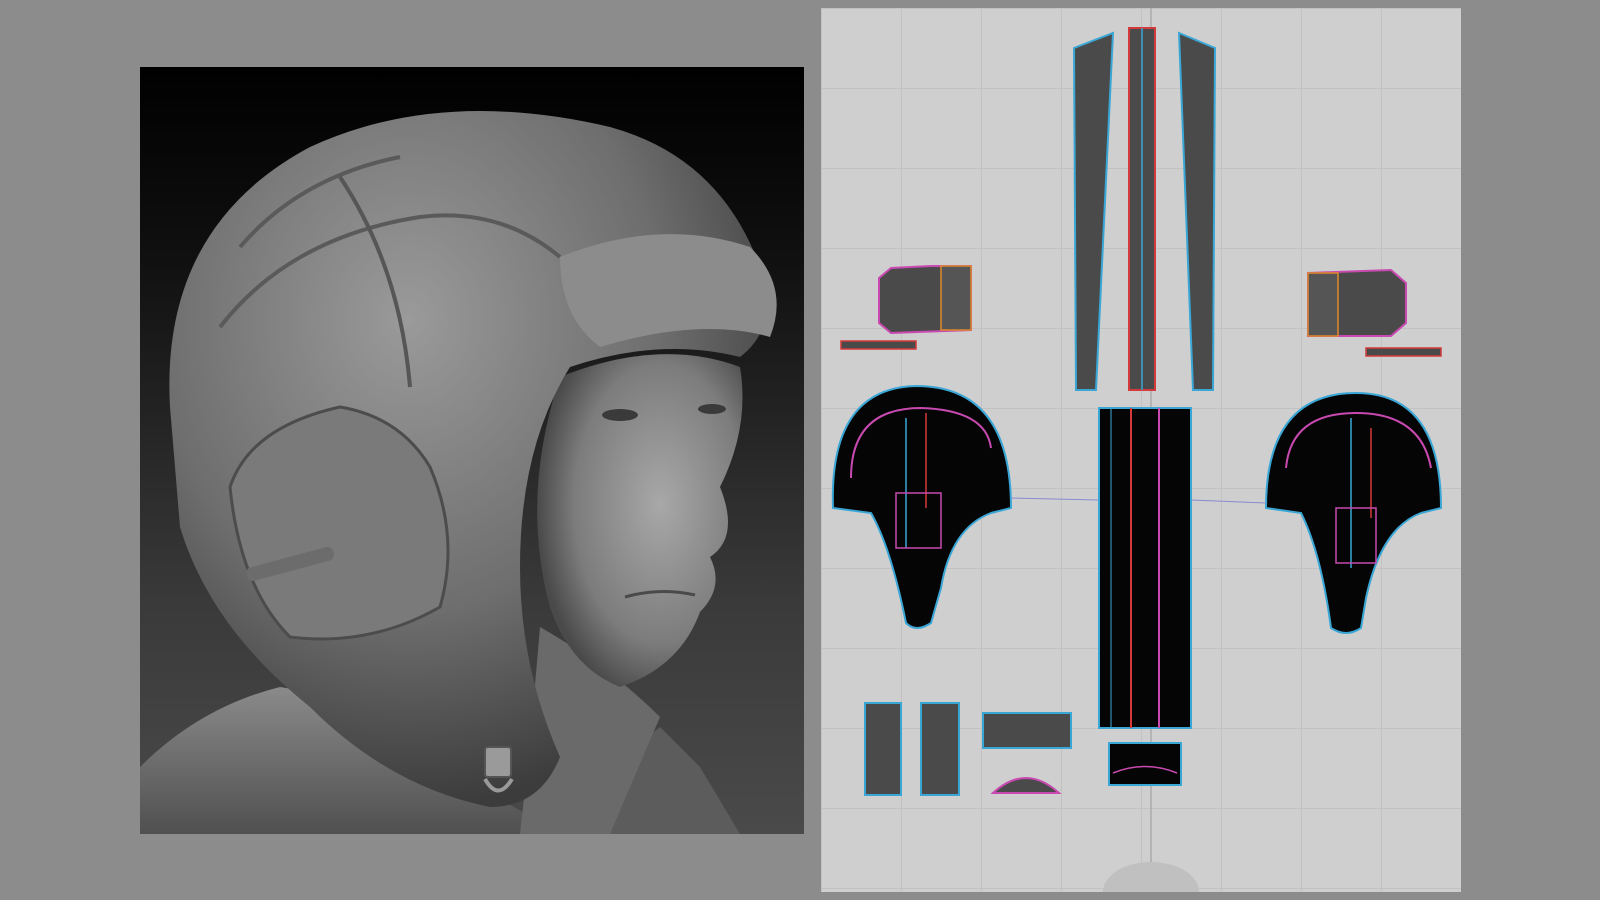 This screenshot has height=900, width=1600. I want to click on pattern-piece-arc, so click(1026, 785).